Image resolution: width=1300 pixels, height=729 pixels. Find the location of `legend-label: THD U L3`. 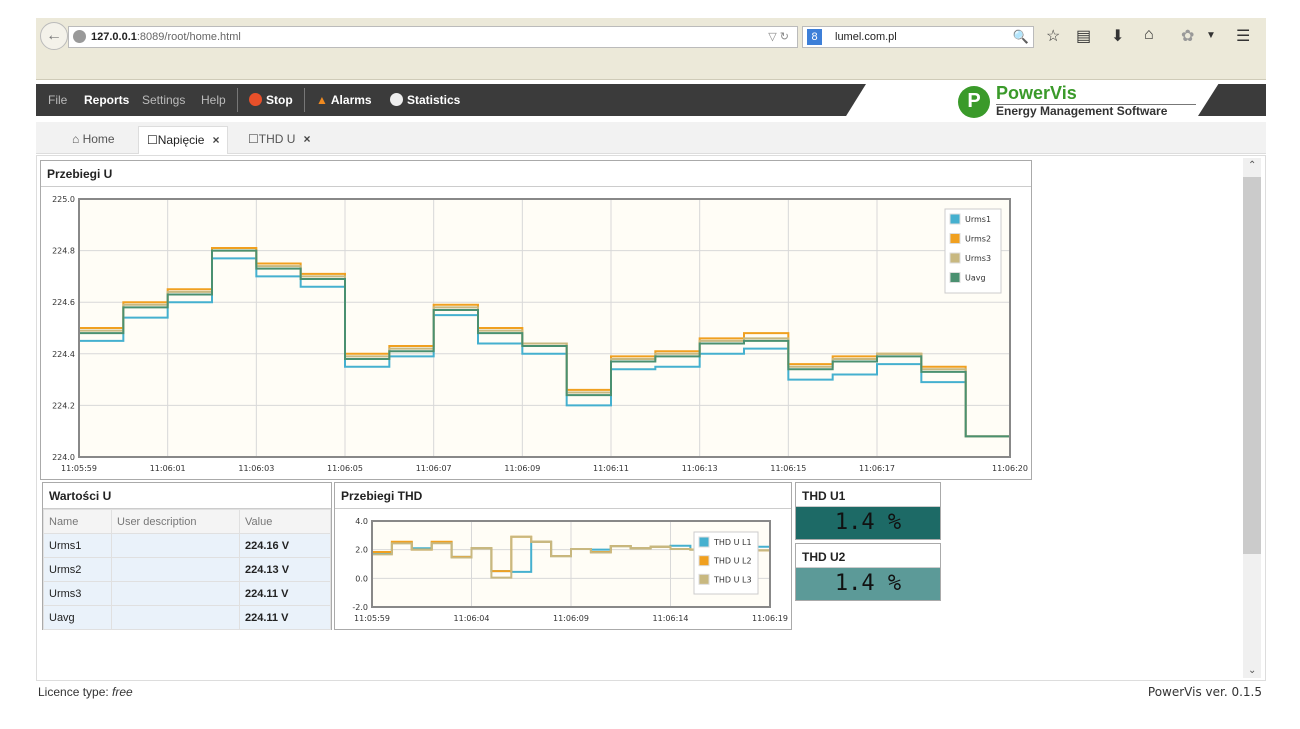

legend-label: THD U L3 is located at coordinates (732, 579).